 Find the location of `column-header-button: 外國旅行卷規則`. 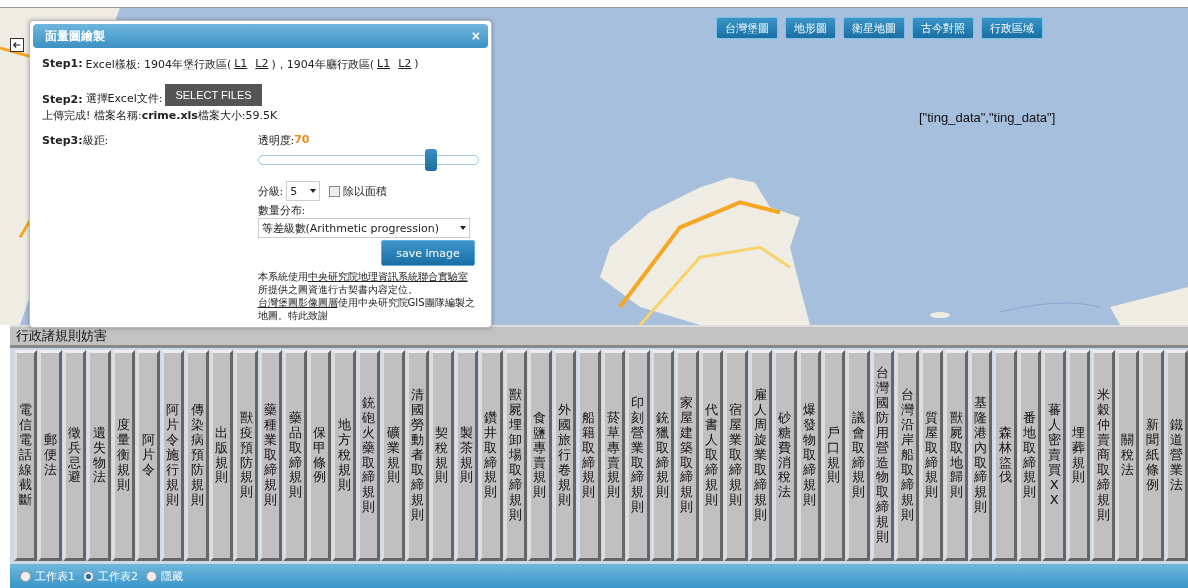

column-header-button: 外國旅行卷規則 is located at coordinates (564, 455).